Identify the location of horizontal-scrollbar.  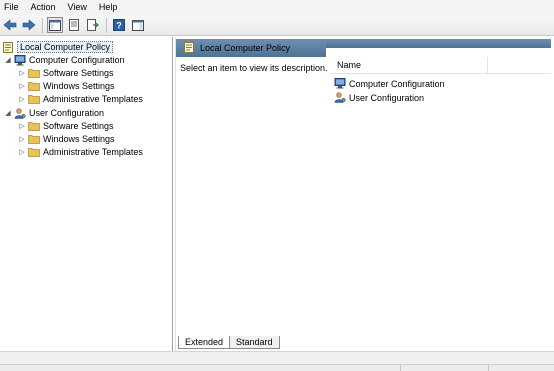
(277, 357).